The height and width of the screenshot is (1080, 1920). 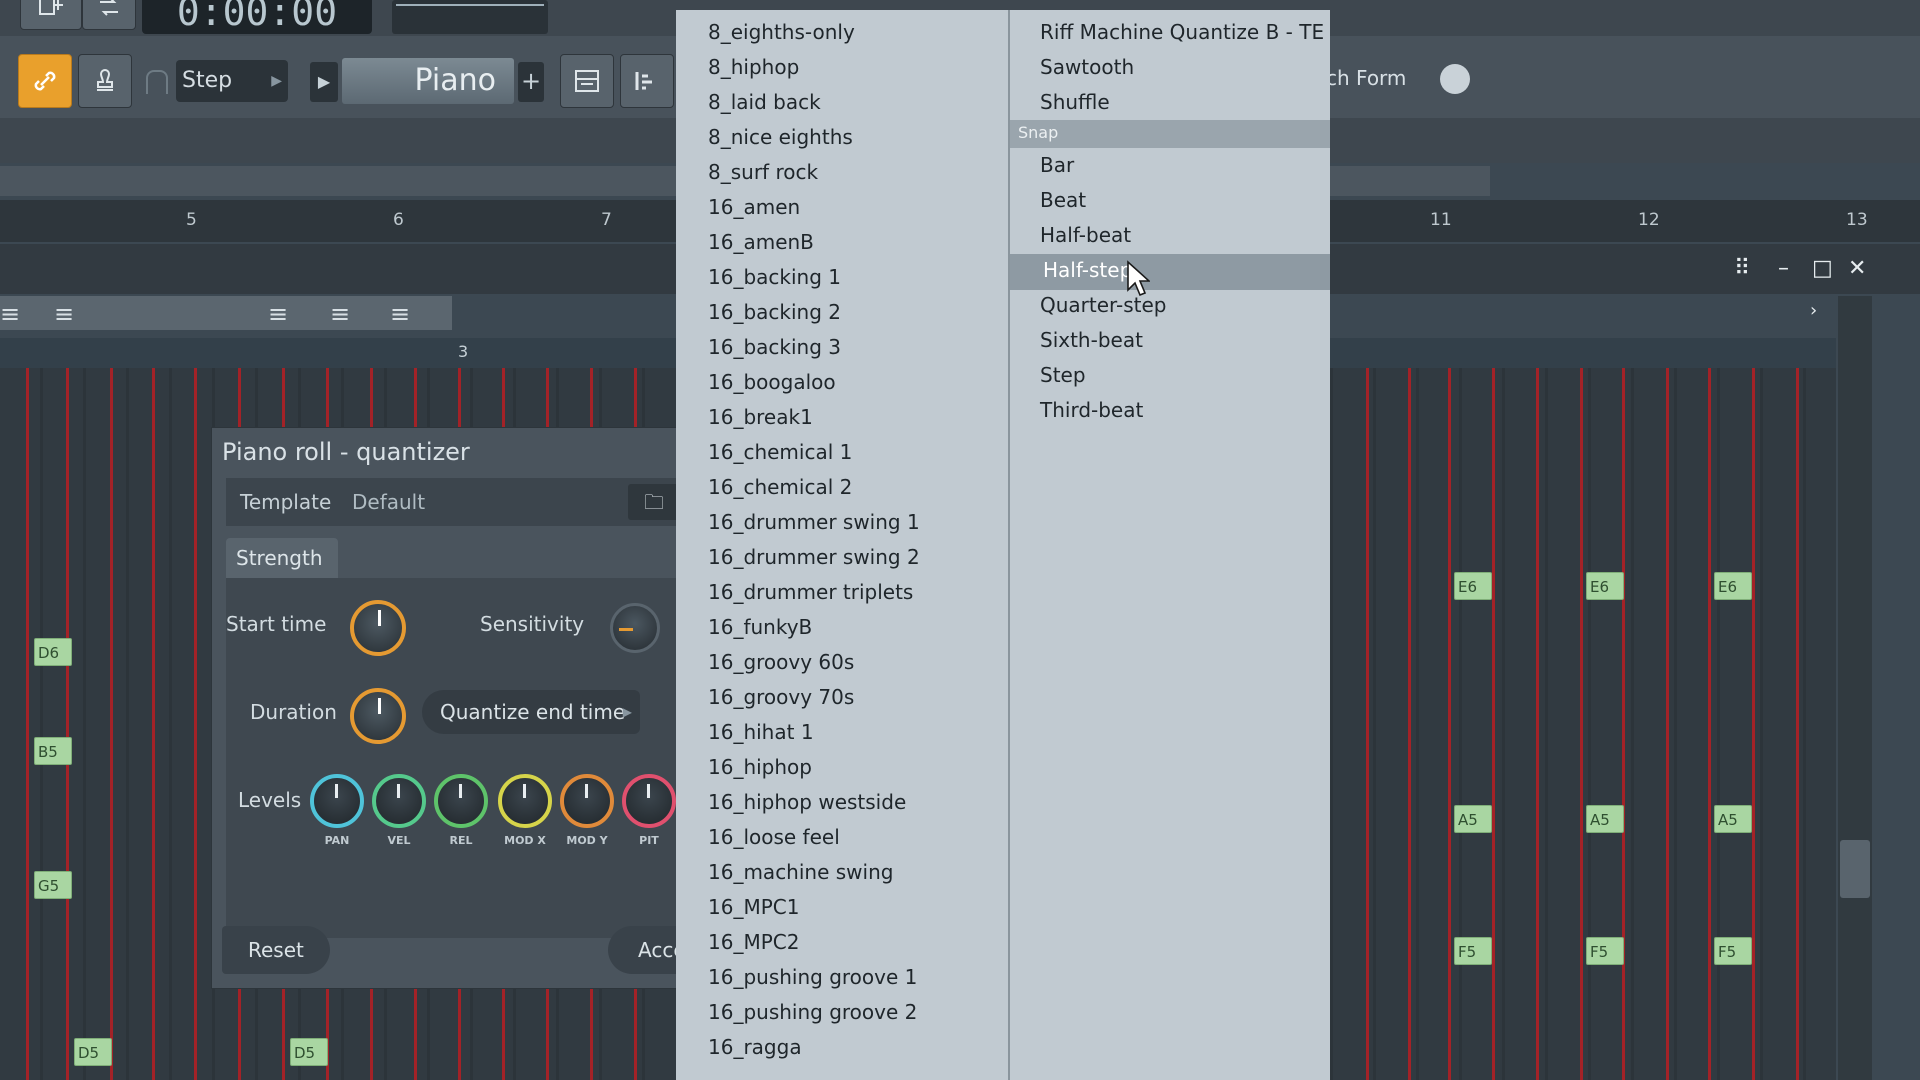 I want to click on link-icon, so click(x=45, y=81).